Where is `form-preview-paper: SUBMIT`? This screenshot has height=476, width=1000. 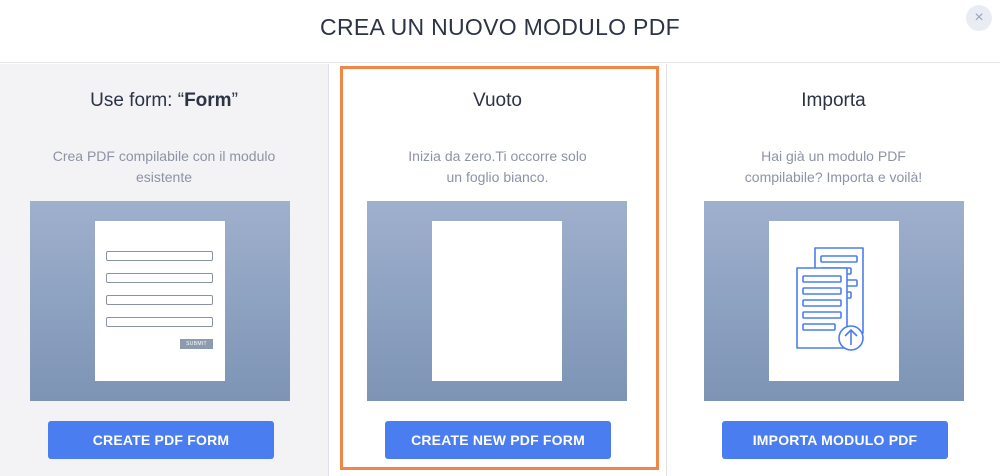
form-preview-paper: SUBMIT is located at coordinates (160, 301).